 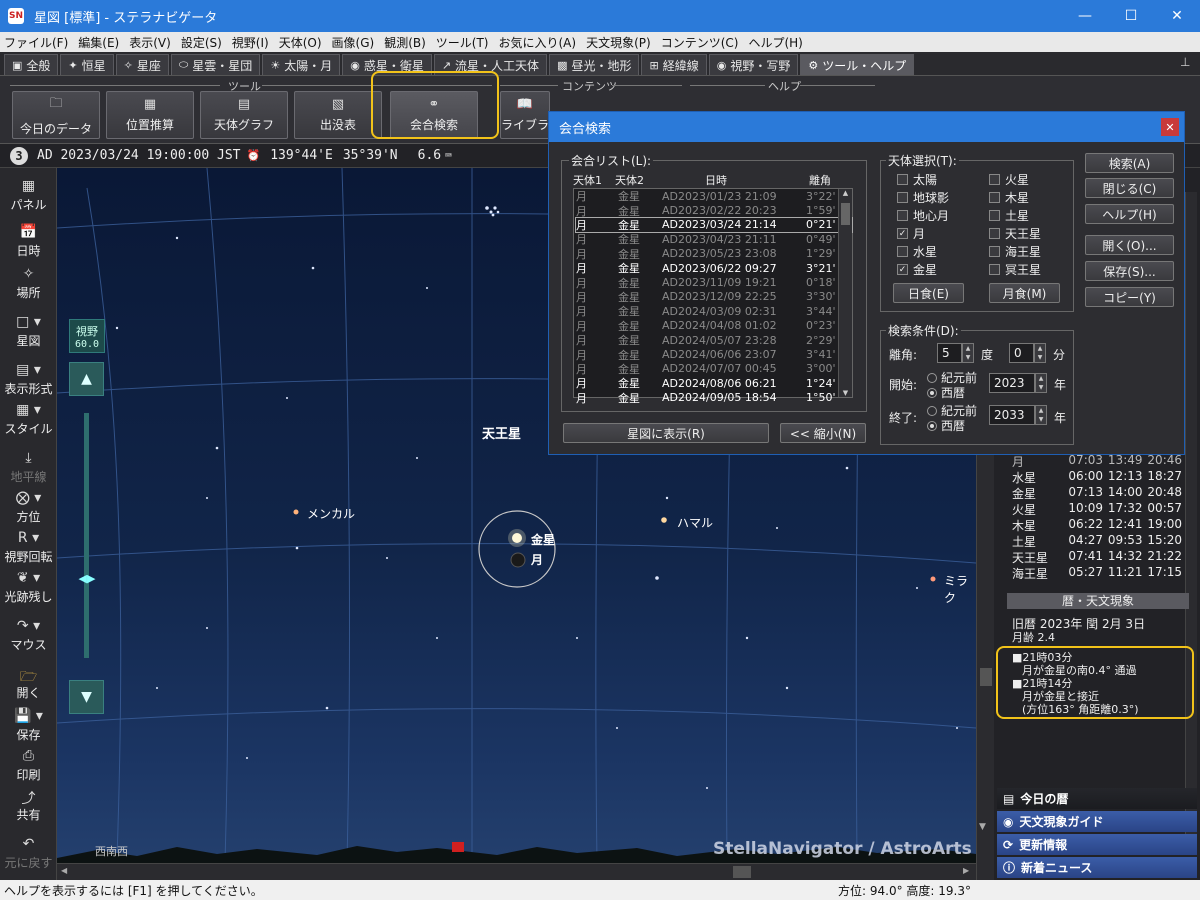 I want to click on copy-button: コピー(Y), so click(x=1129, y=297).